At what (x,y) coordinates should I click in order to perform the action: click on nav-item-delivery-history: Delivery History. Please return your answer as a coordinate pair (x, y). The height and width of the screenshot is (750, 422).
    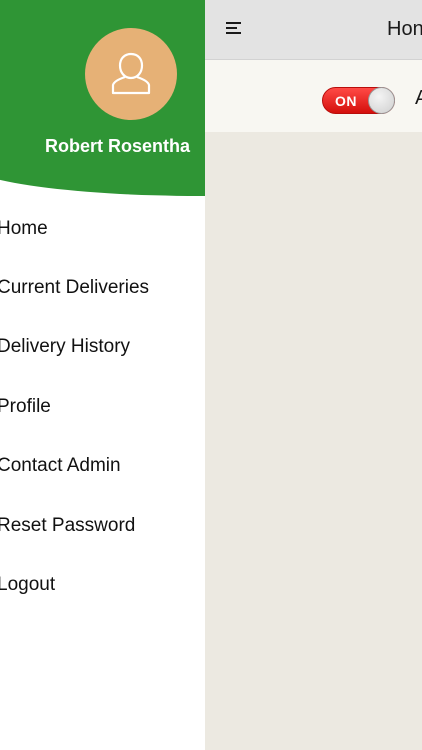
    Looking at the image, I should click on (102, 347).